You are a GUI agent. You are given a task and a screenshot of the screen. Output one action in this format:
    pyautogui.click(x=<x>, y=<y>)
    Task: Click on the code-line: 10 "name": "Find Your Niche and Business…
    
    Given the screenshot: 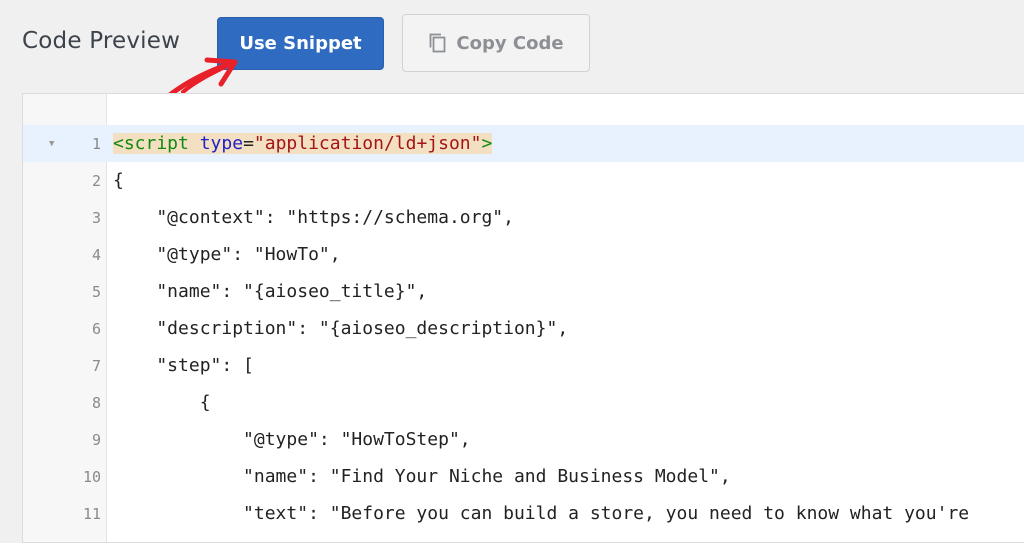 What is the action you would take?
    pyautogui.click(x=523, y=476)
    